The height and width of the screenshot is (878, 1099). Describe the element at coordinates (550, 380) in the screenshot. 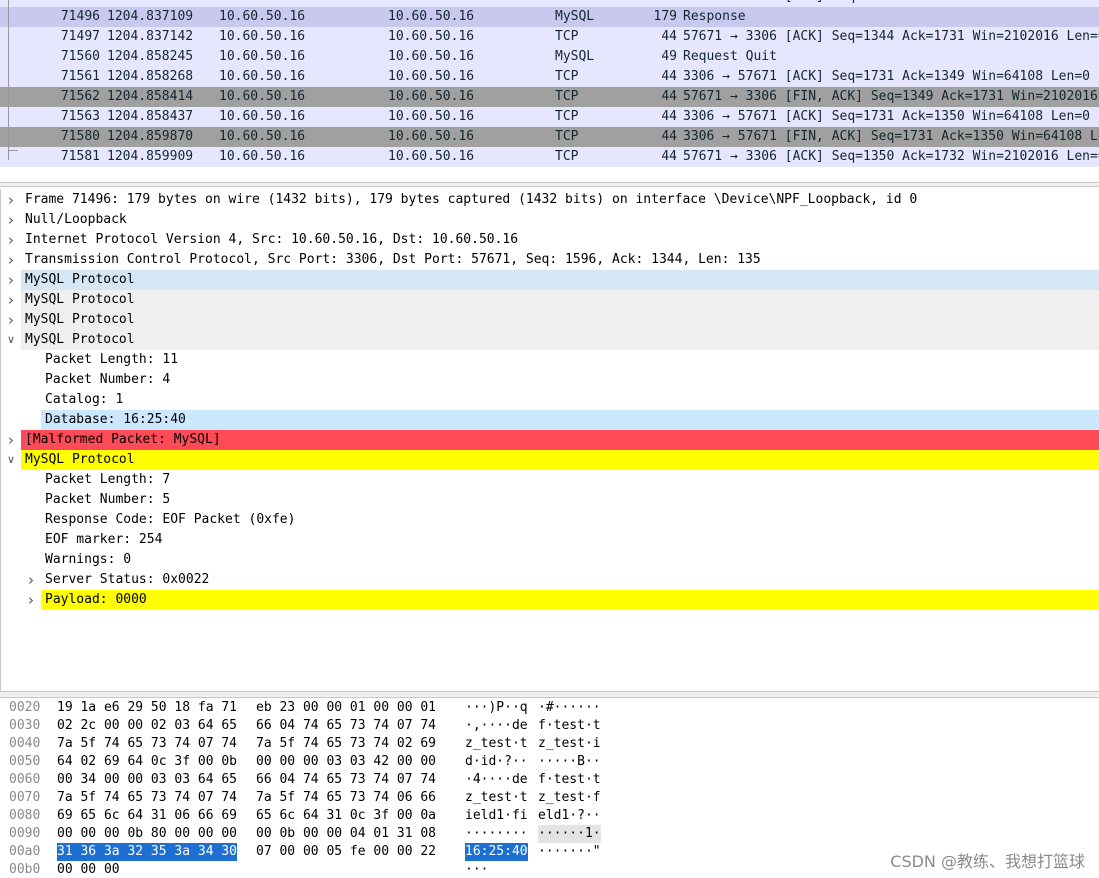

I see `detail-tree-item: Packet Number: 4` at that location.